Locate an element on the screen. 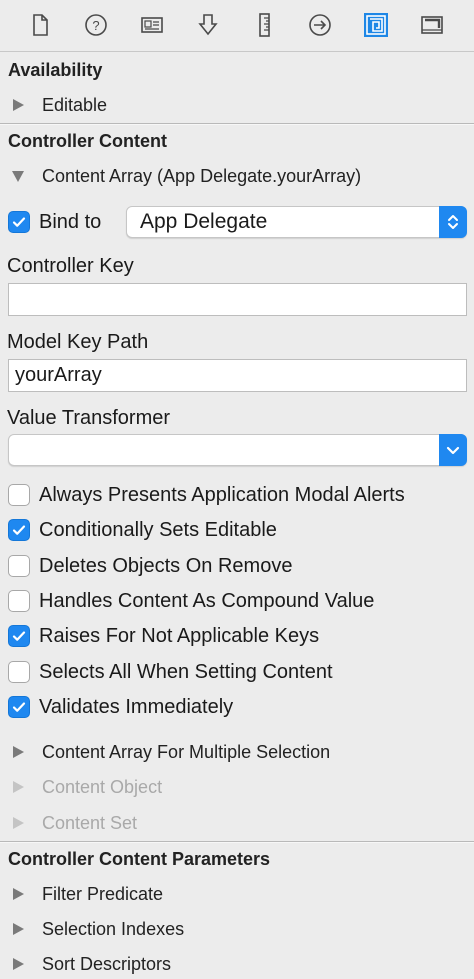 This screenshot has width=474, height=979. disclosure-content-object: Content Object is located at coordinates (85, 787).